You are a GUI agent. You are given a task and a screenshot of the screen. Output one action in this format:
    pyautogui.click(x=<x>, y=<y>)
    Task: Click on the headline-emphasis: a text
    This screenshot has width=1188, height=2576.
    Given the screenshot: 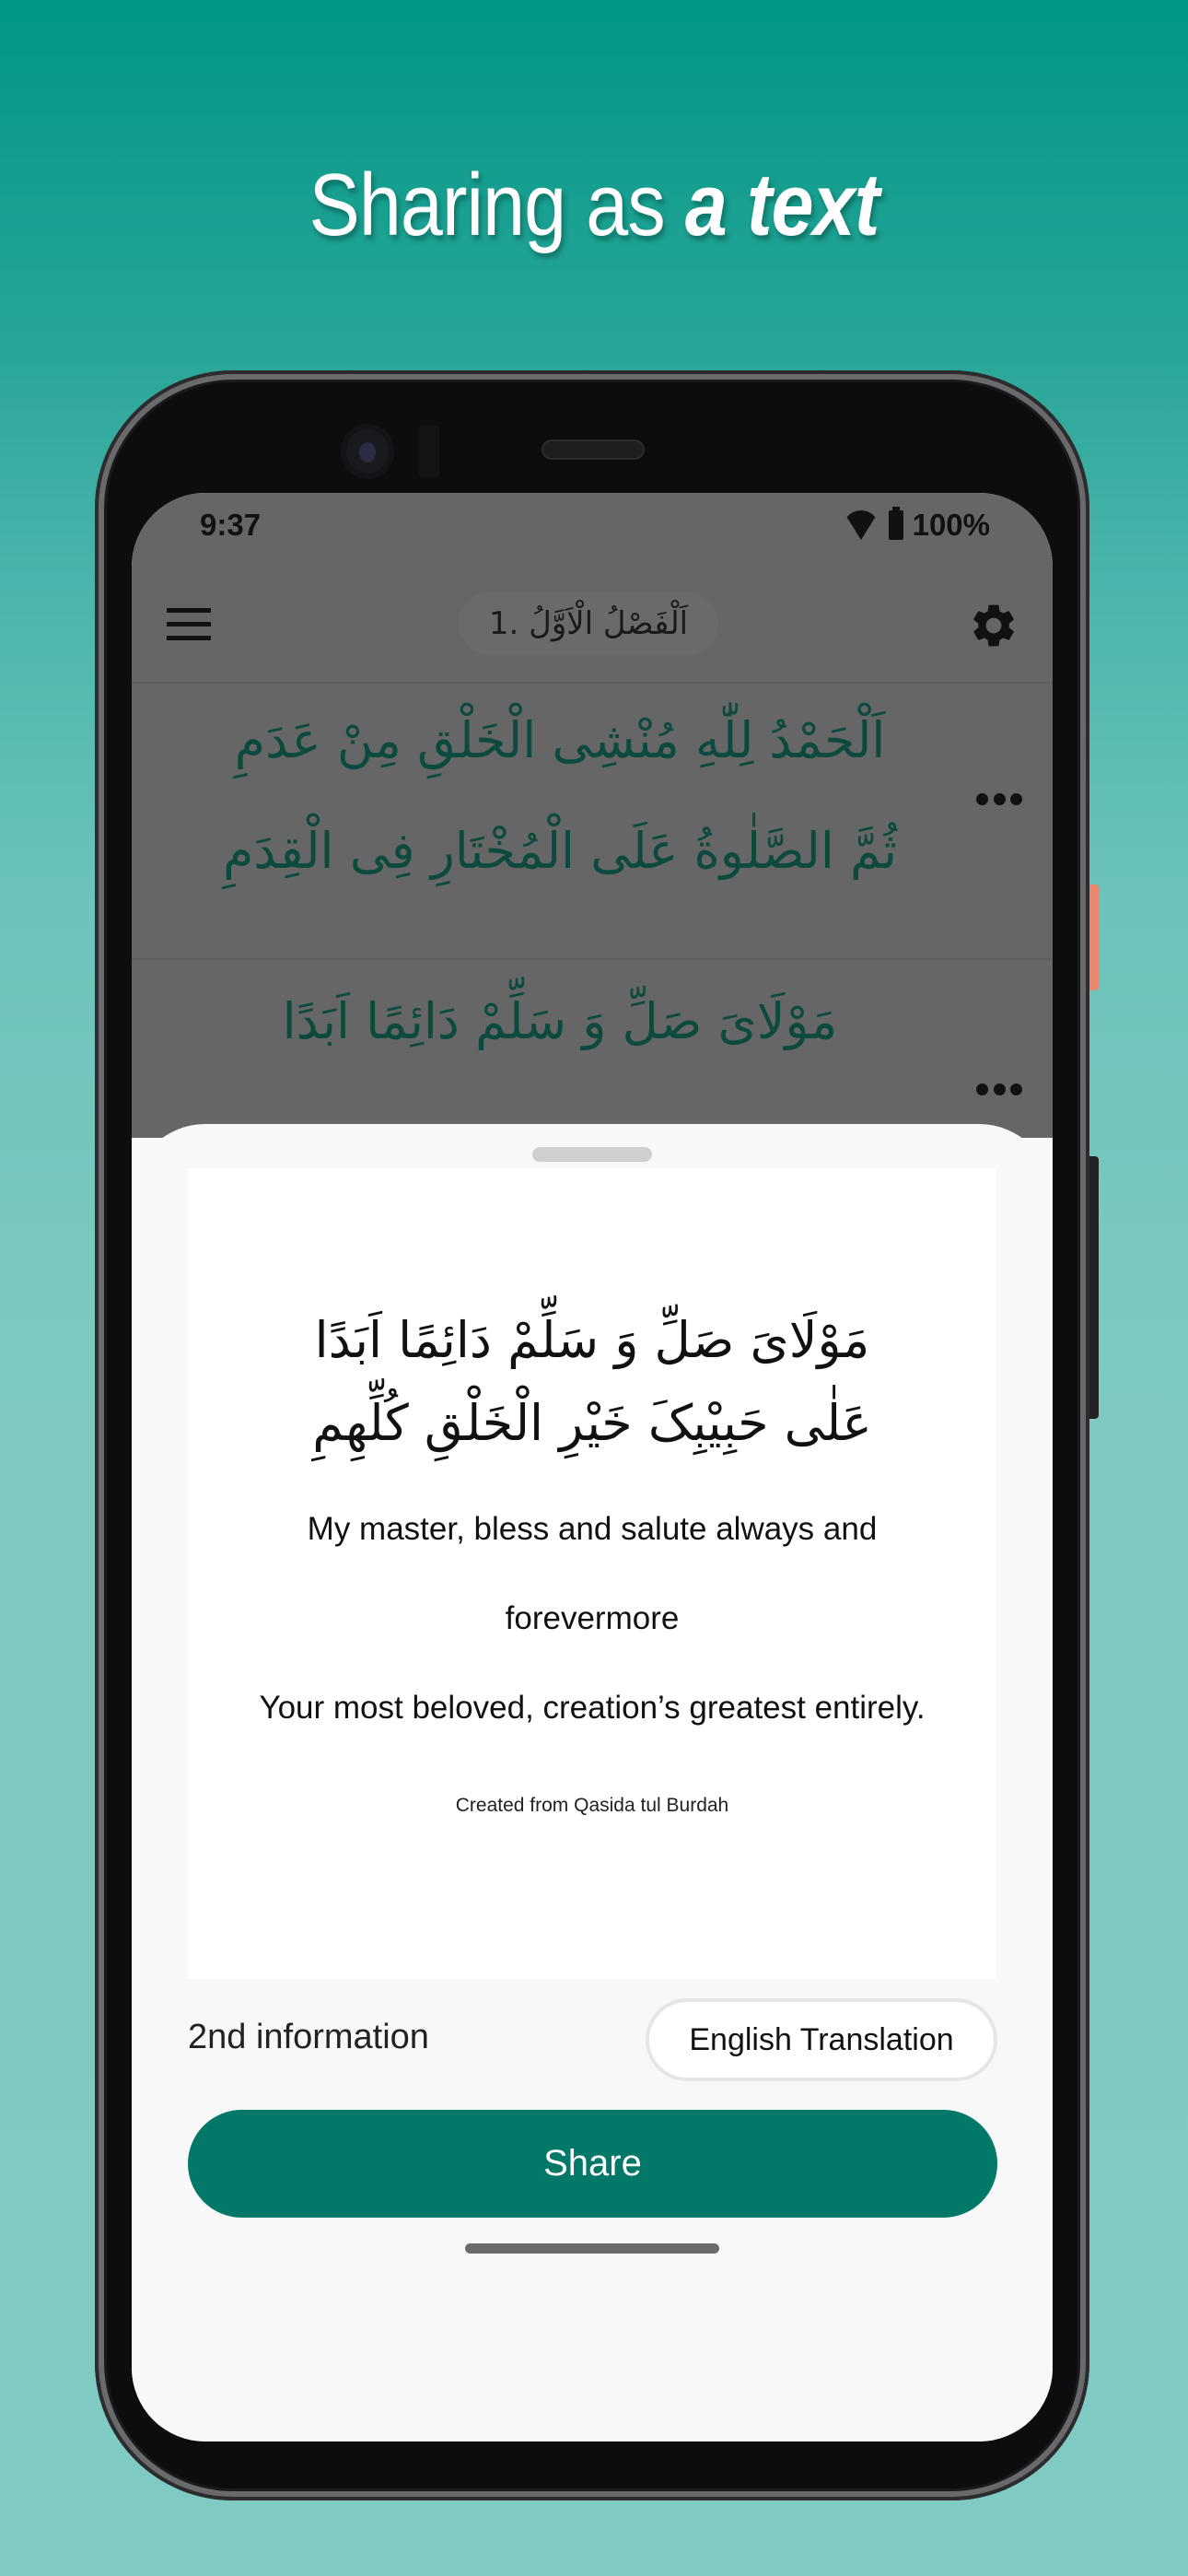 What is the action you would take?
    pyautogui.click(x=781, y=205)
    